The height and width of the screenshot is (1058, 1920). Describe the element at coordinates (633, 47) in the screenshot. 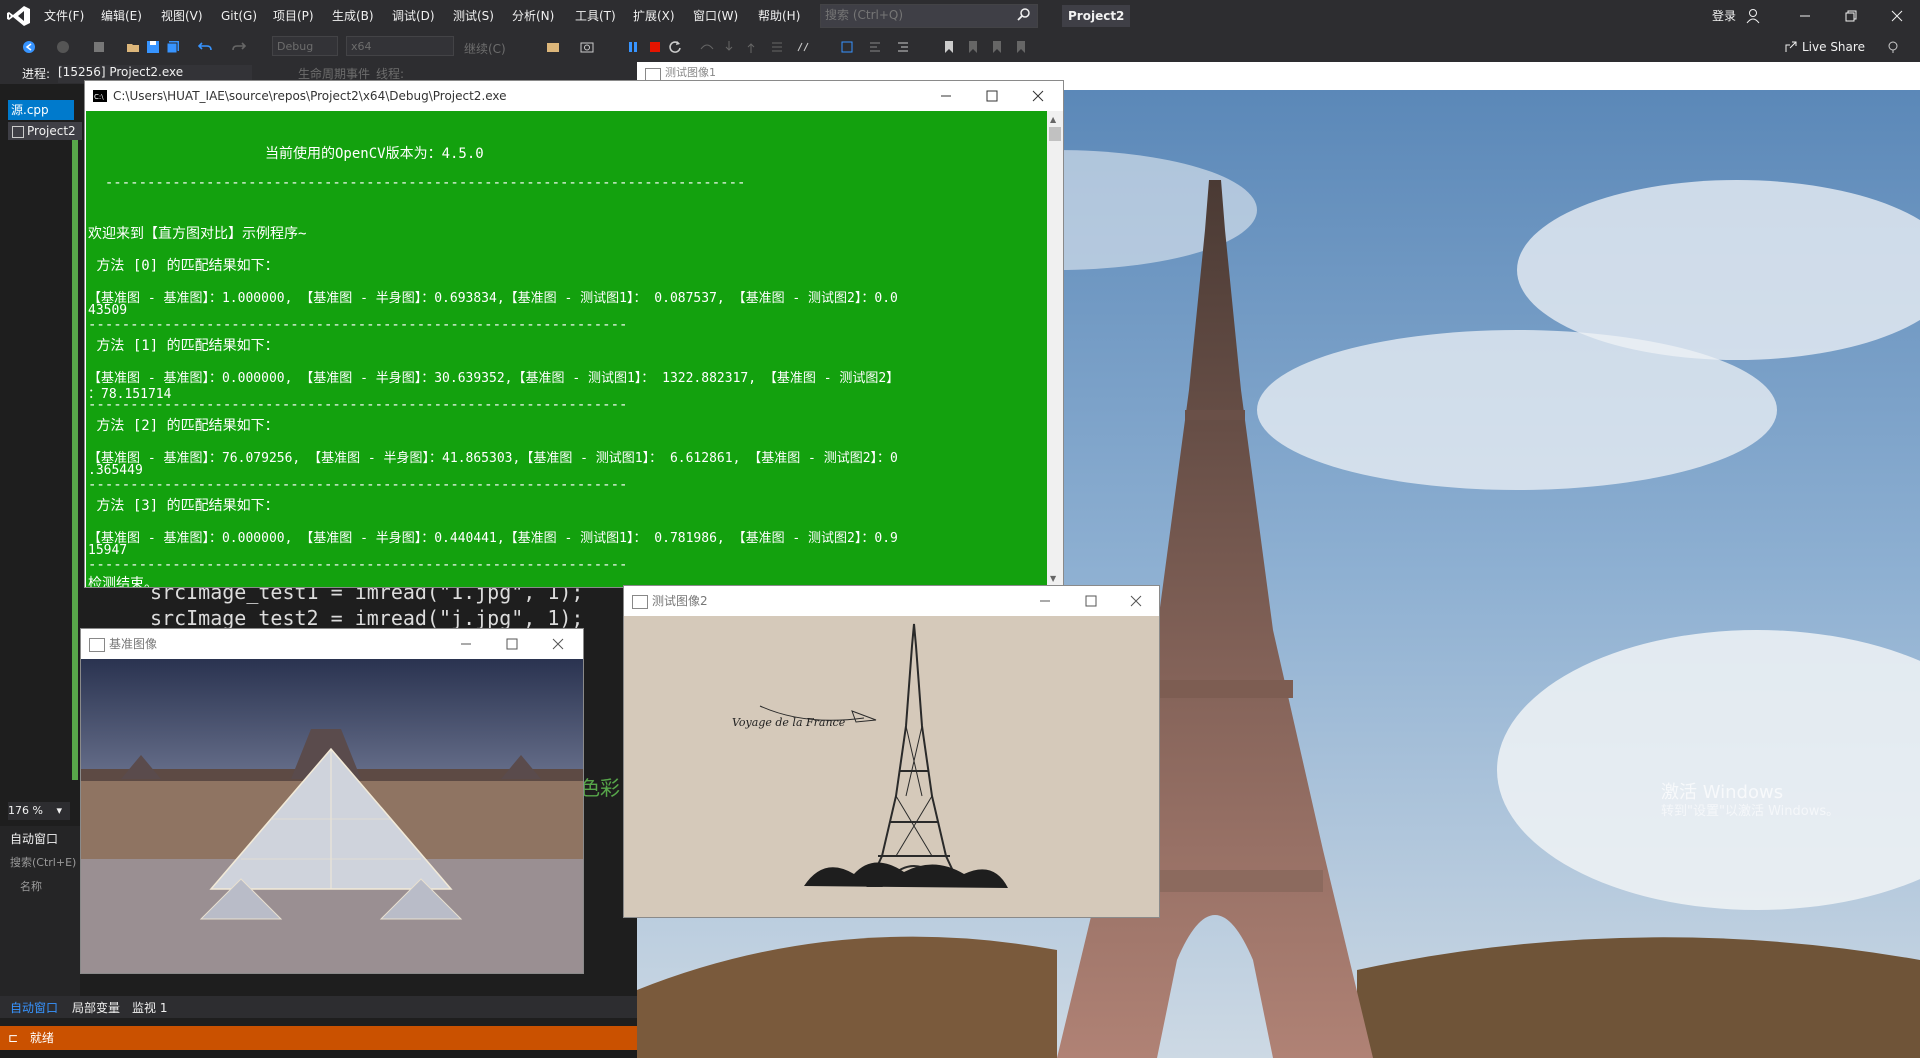

I see `pause-icon` at that location.